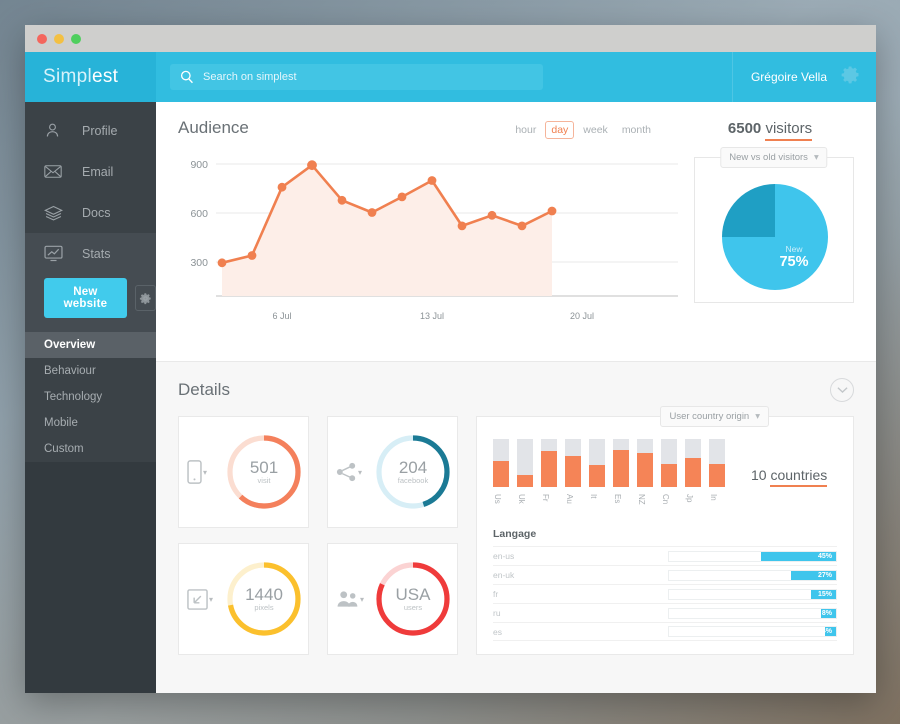 The width and height of the screenshot is (900, 724). I want to click on metric-card-users: ▾ USA users, so click(392, 599).